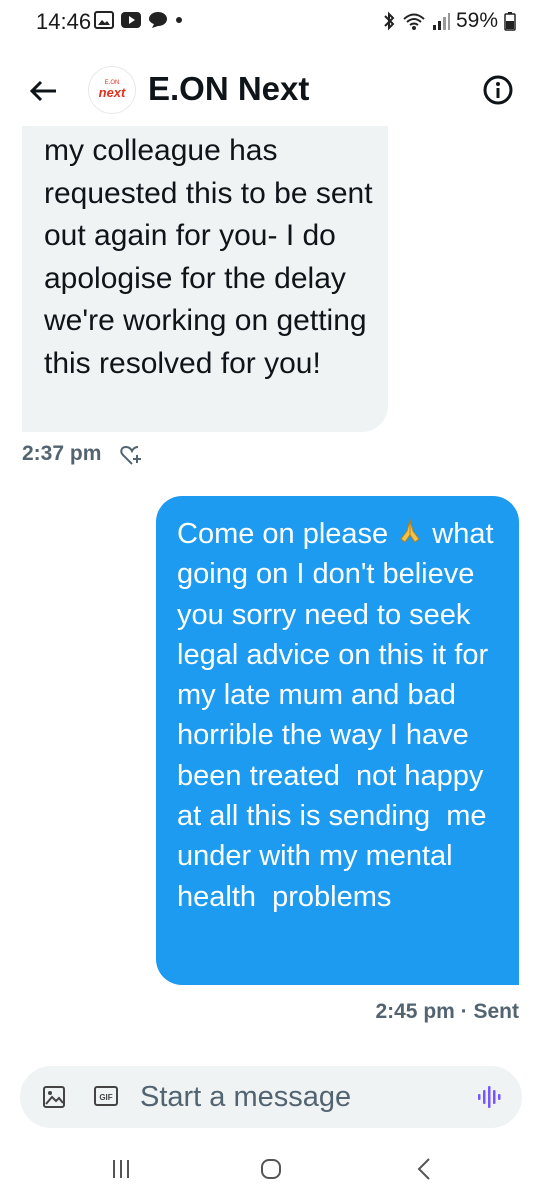 This screenshot has width=540, height=1200. I want to click on battery-icon, so click(510, 21).